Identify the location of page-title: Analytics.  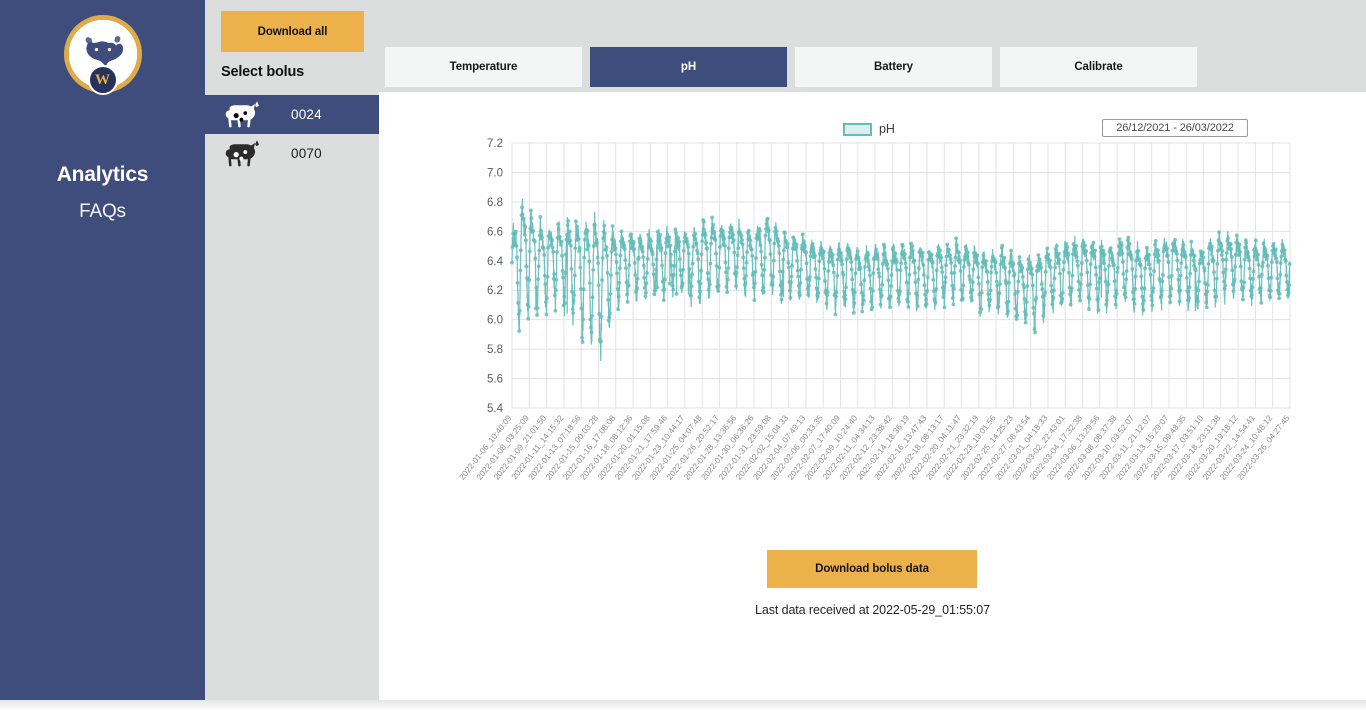
(102, 174).